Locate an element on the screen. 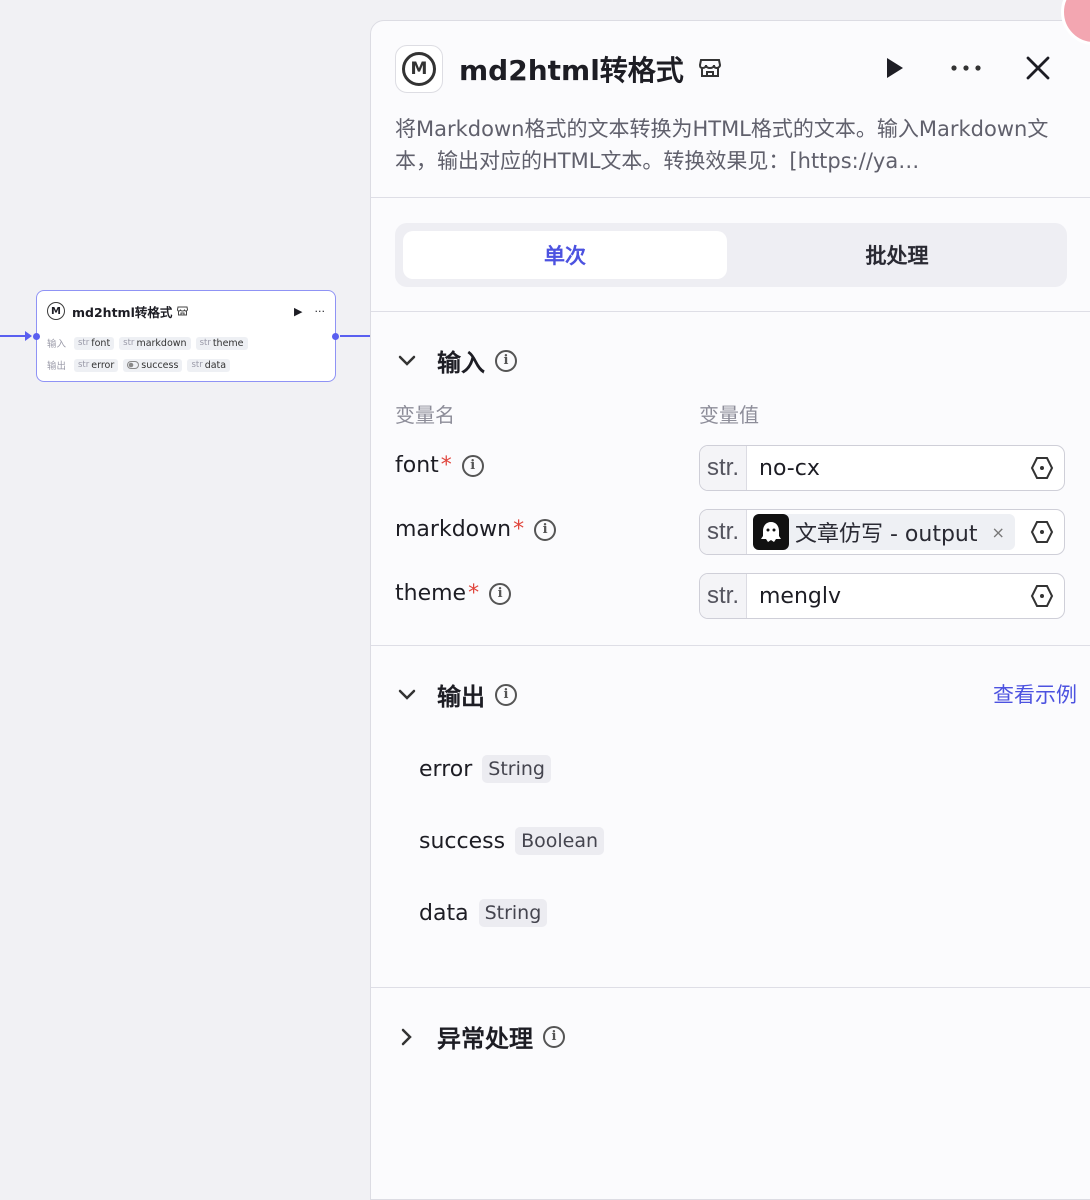  ghost-avatar-icon is located at coordinates (771, 532).